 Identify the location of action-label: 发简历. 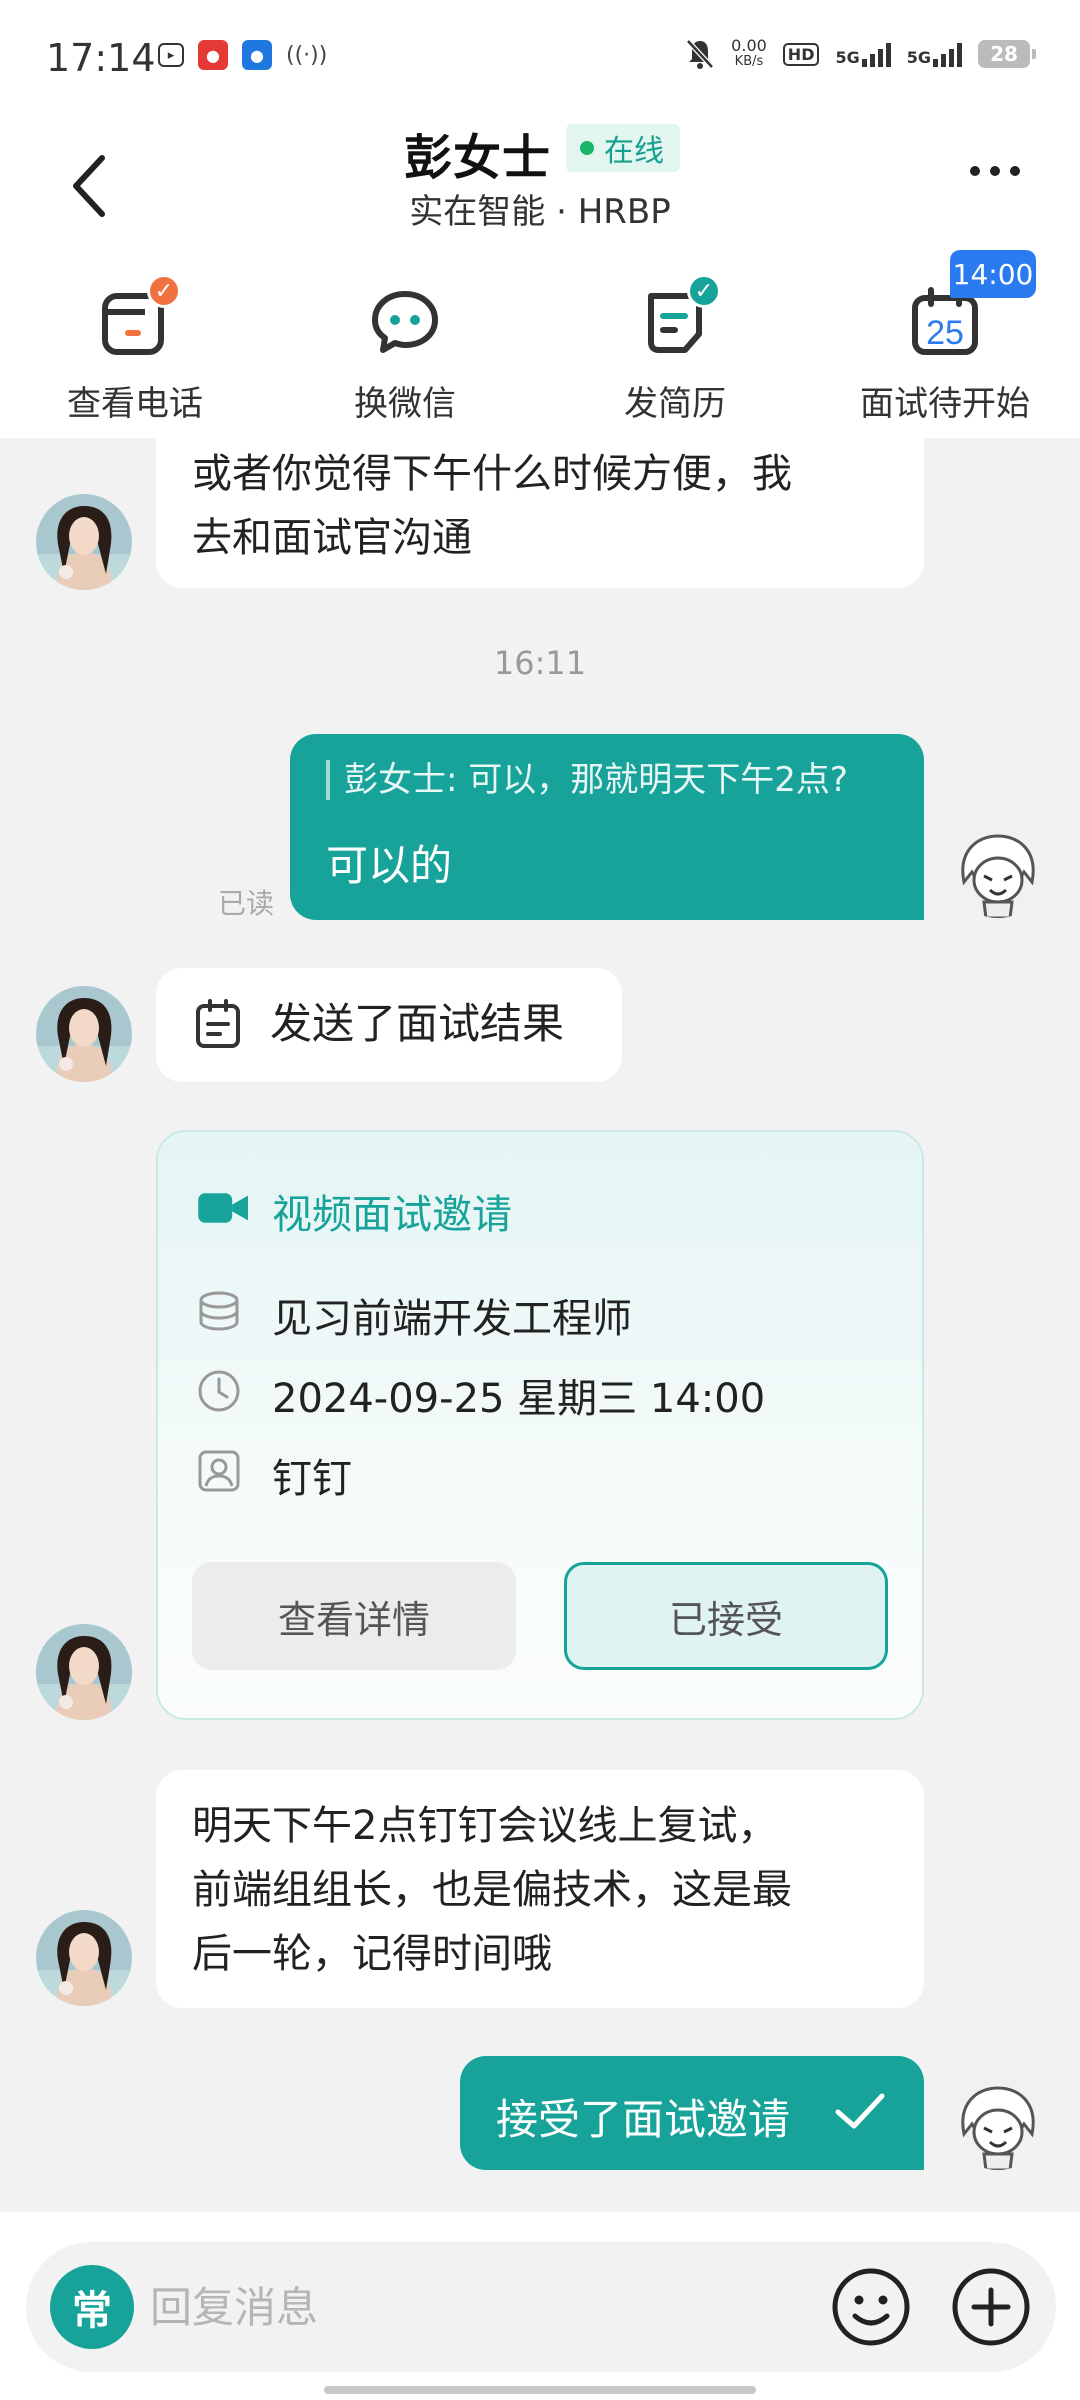
(675, 404).